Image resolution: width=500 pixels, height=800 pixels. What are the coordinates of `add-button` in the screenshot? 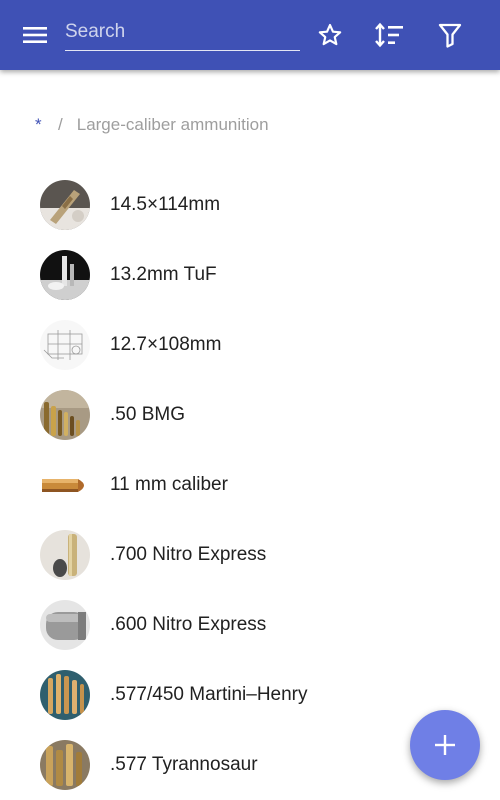 It's located at (445, 745).